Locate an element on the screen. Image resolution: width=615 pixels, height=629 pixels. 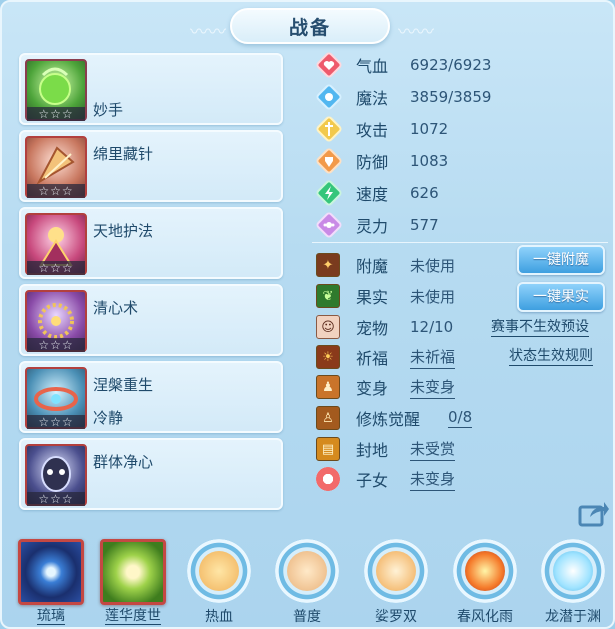
bottom-label-2: 莲华度世 is located at coordinates (133, 616).